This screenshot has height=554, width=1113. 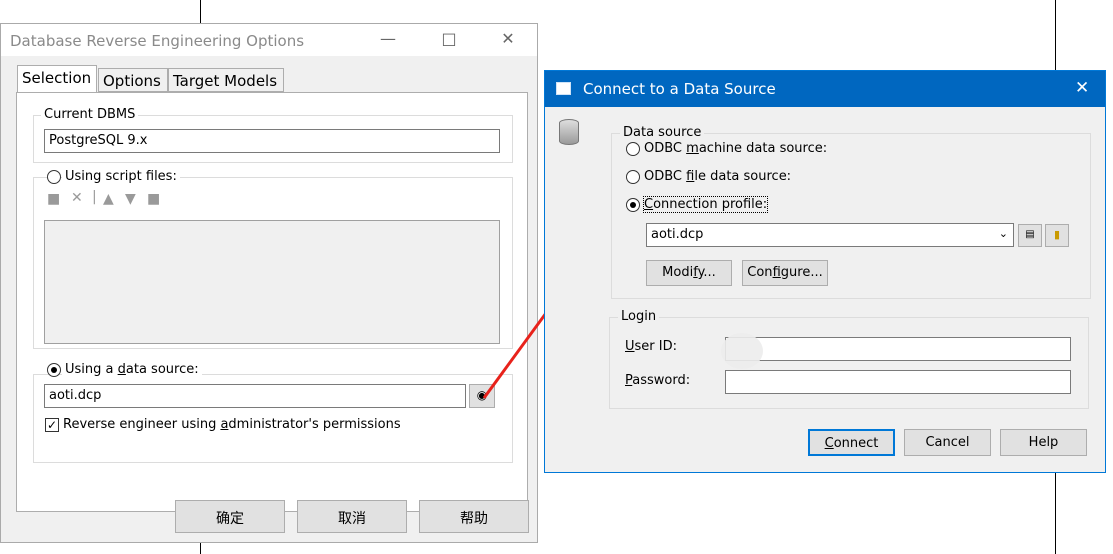 What do you see at coordinates (830, 235) in the screenshot?
I see `connection-profile-select: aoti.dcp ⌄` at bounding box center [830, 235].